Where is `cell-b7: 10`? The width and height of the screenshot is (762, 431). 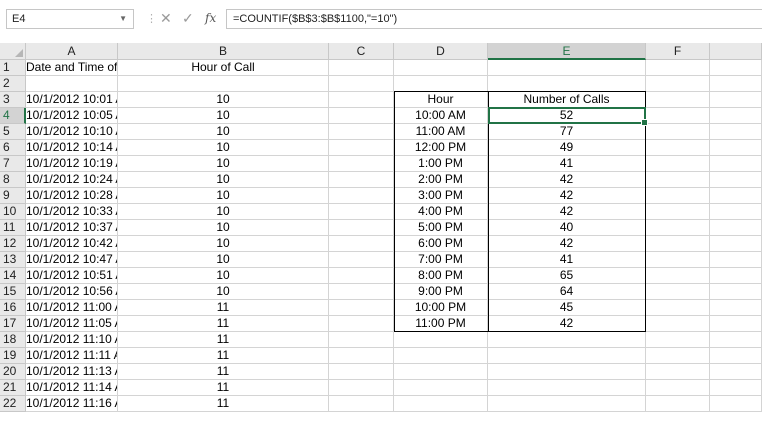
cell-b7: 10 is located at coordinates (223, 164).